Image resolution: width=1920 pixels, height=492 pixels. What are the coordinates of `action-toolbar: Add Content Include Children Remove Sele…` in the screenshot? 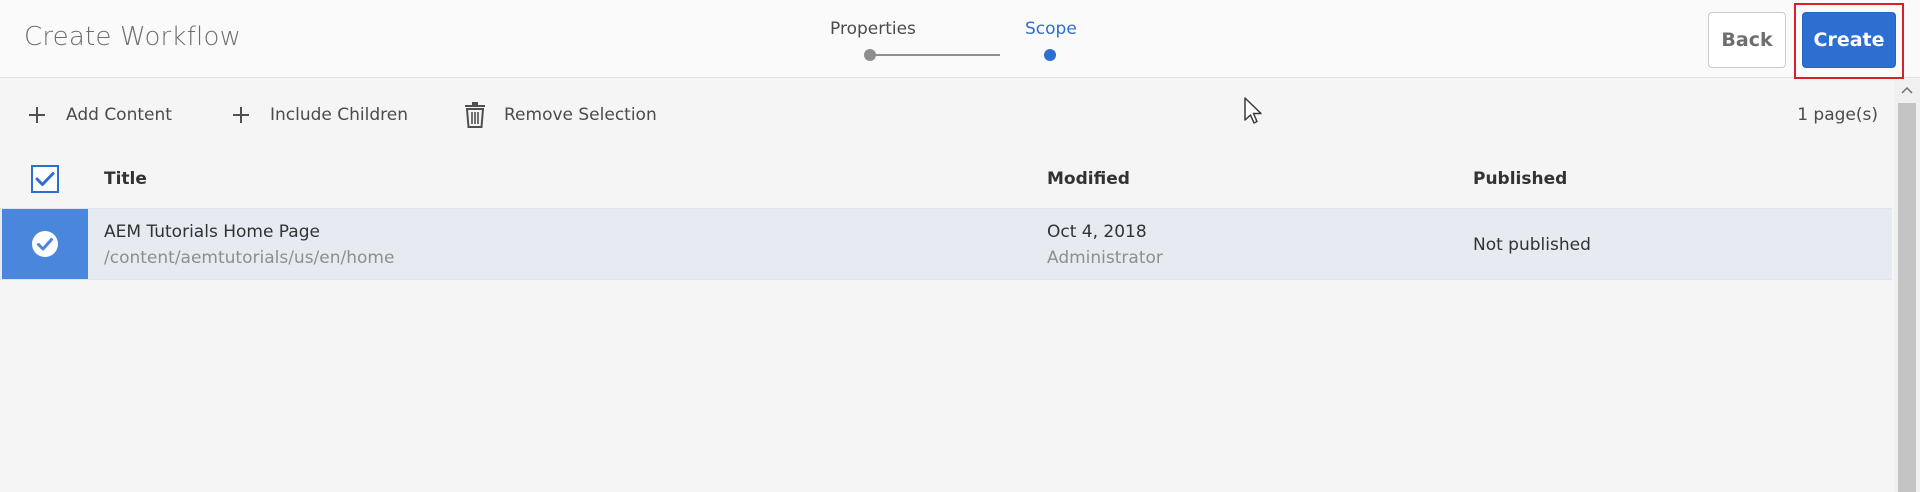 It's located at (945, 114).